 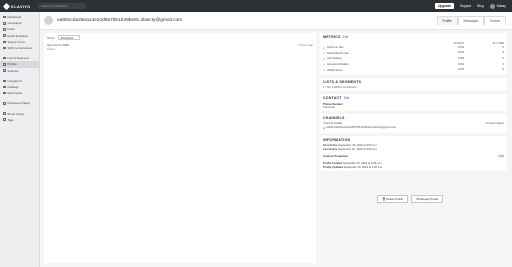 I want to click on lists-text: 1 / Top 3 HPR to Customers, so click(x=413, y=87).